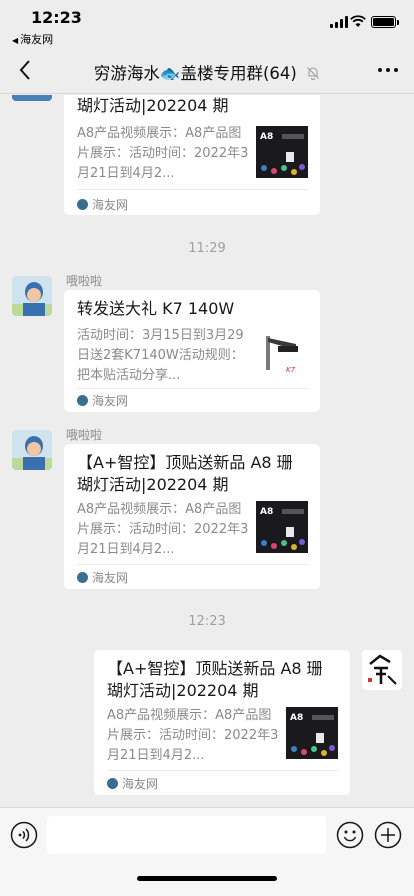 The height and width of the screenshot is (896, 414). What do you see at coordinates (24, 835) in the screenshot?
I see `voice-input-icon` at bounding box center [24, 835].